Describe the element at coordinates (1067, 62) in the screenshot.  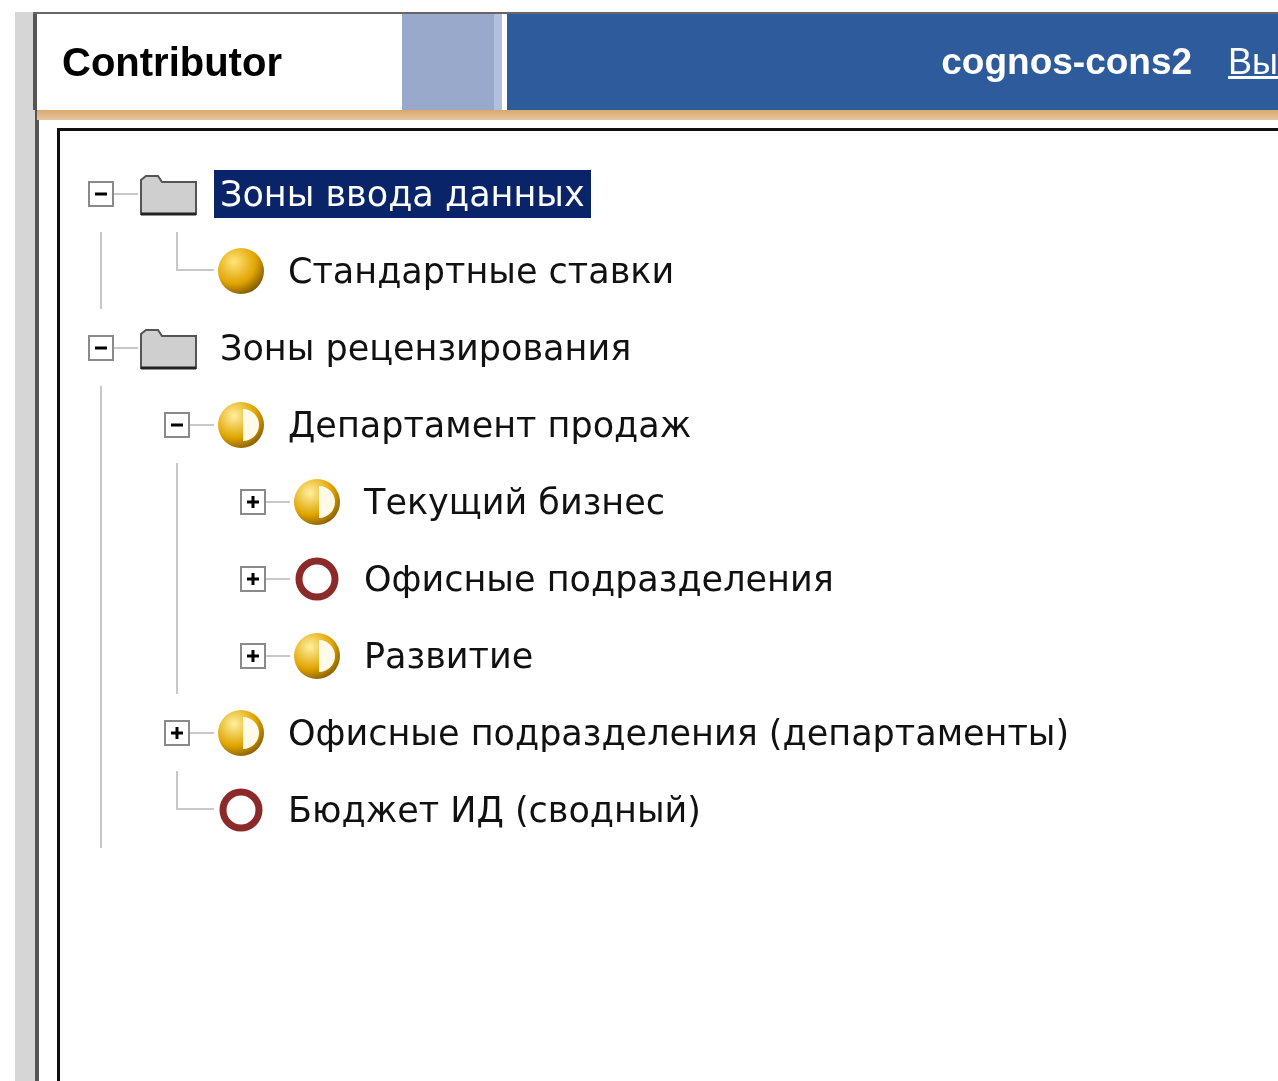
I see `server-name: cognos-cons2` at that location.